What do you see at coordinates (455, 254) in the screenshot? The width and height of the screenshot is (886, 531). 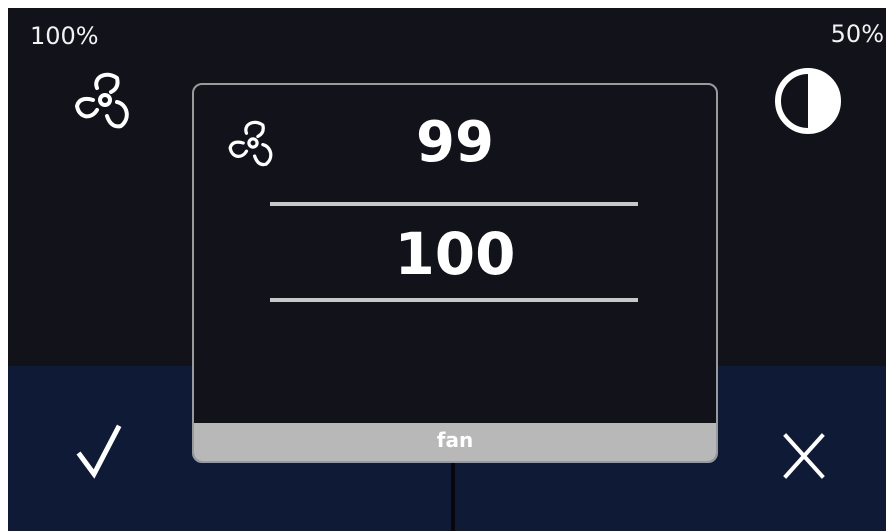 I see `target-value: 100` at bounding box center [455, 254].